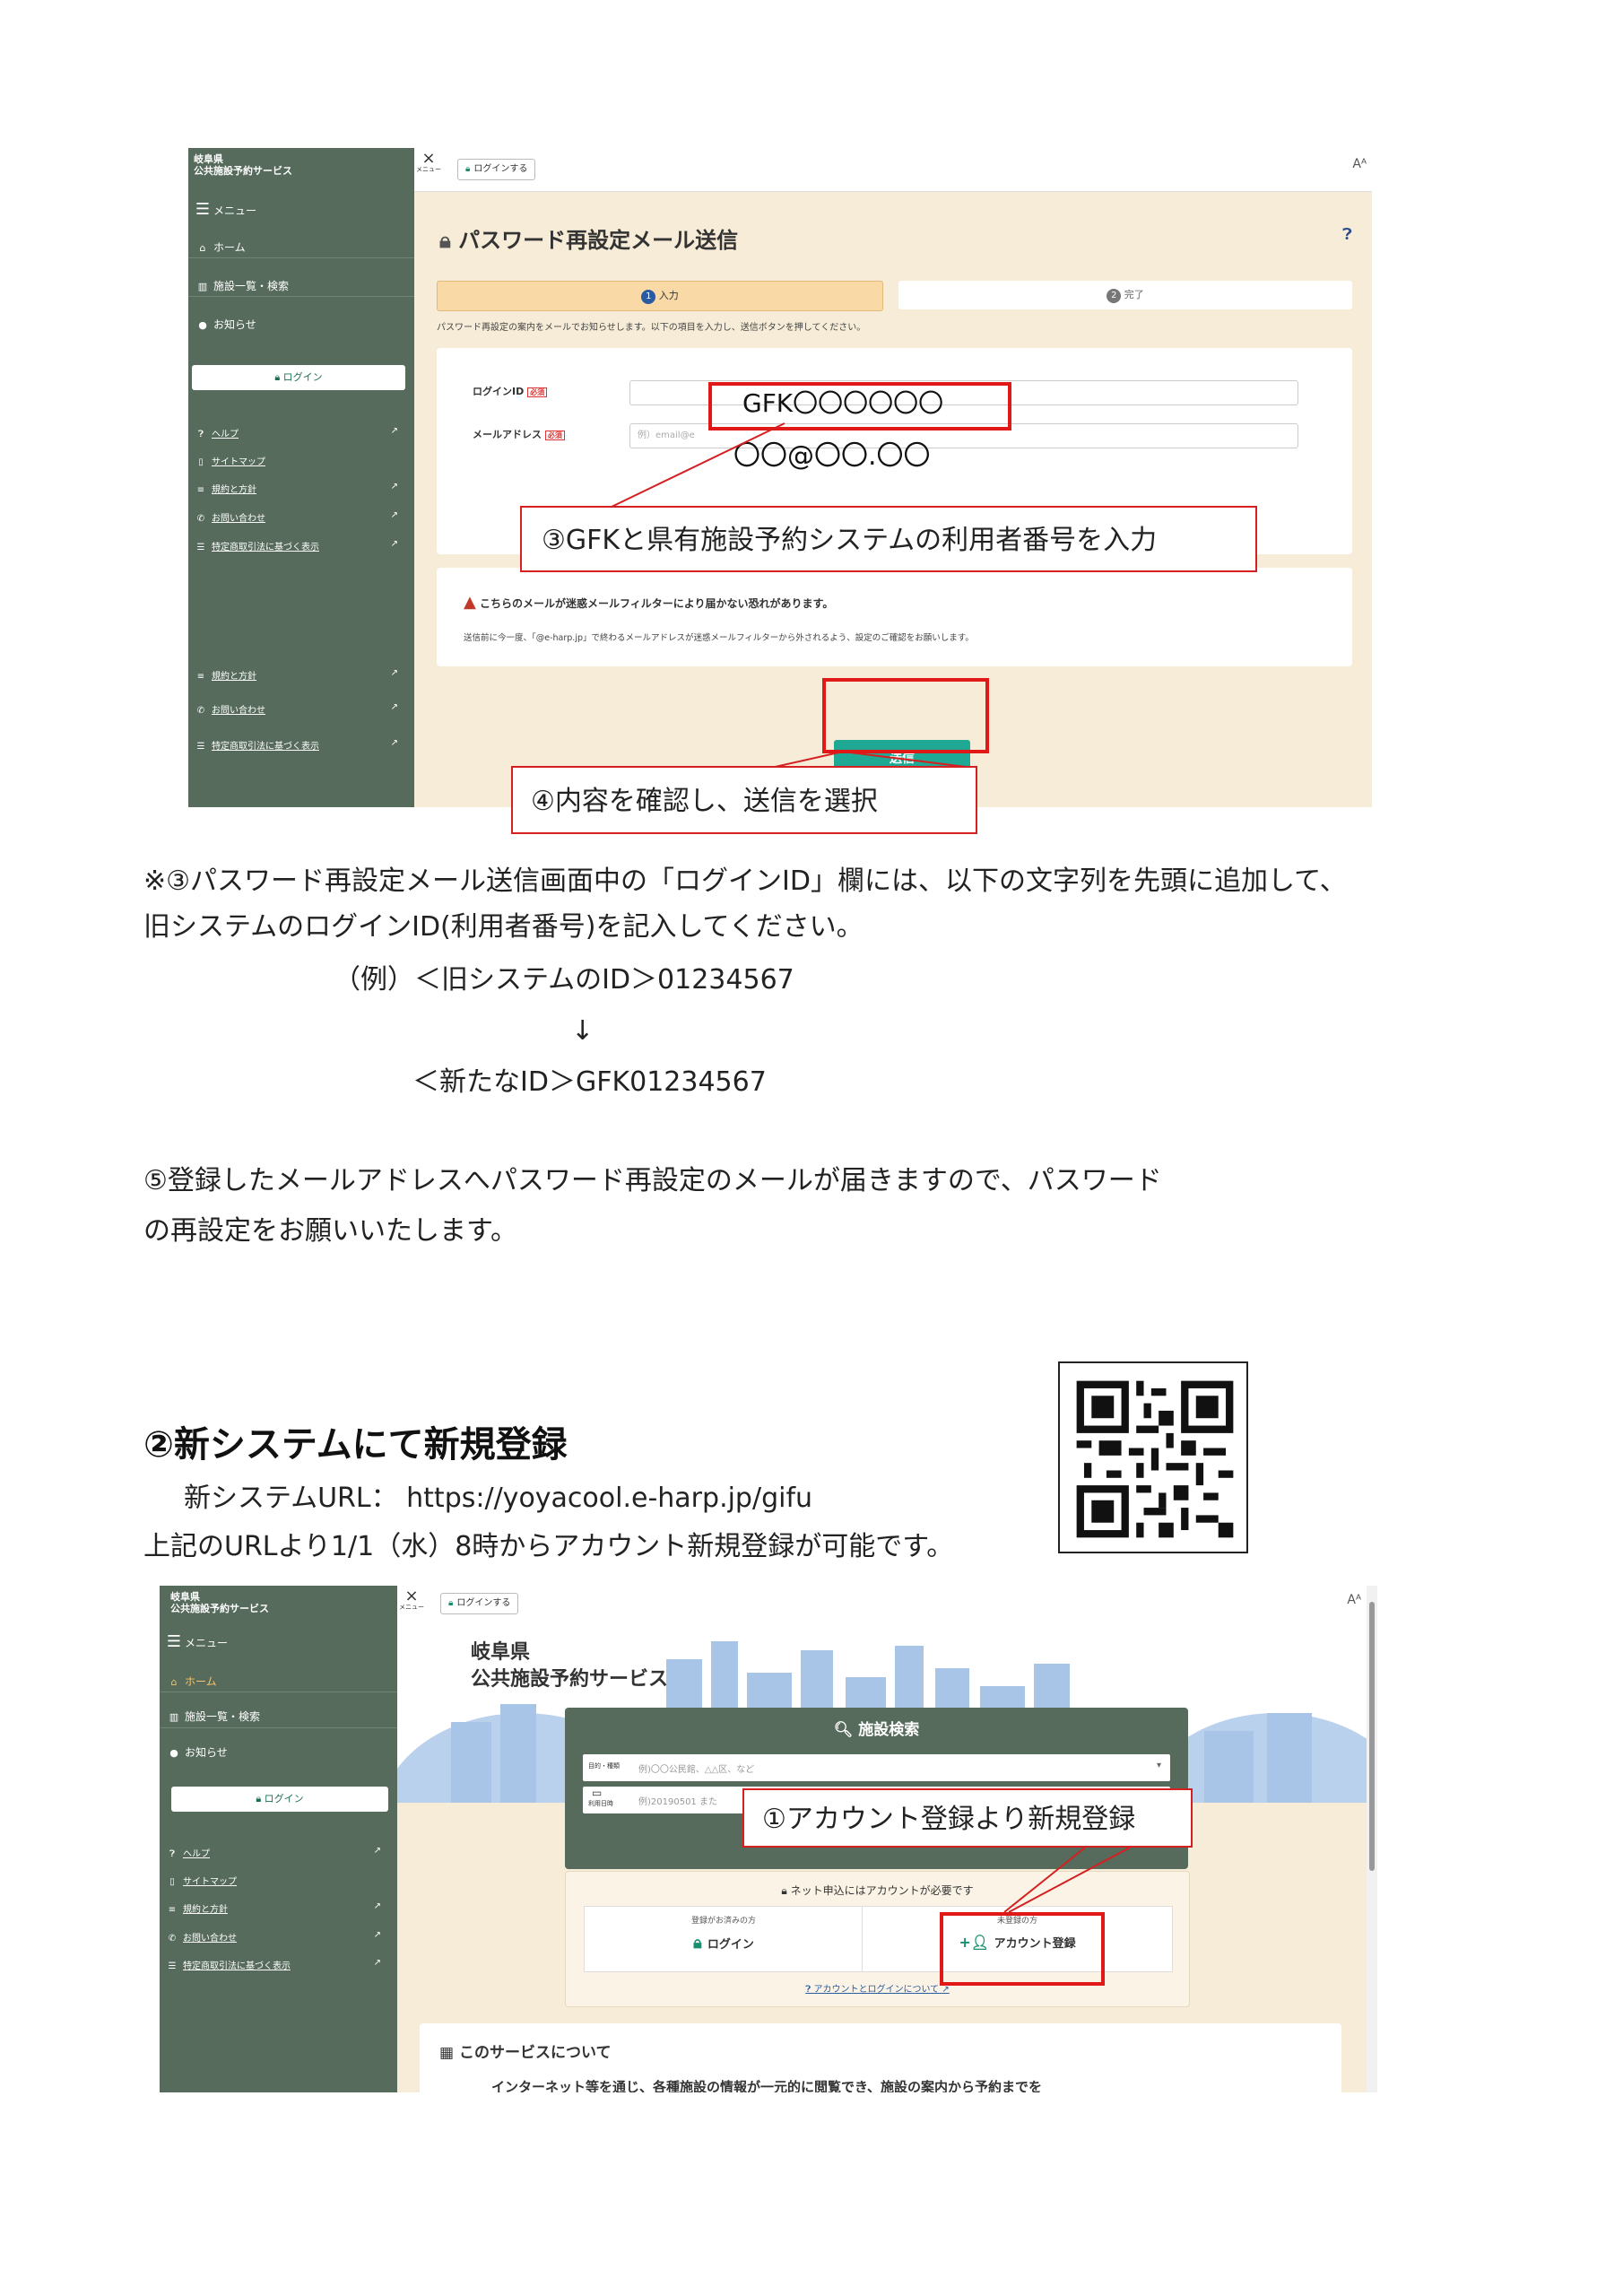 This screenshot has height=2296, width=1623. What do you see at coordinates (1067, 1880) in the screenshot?
I see `callout-pointer-register` at bounding box center [1067, 1880].